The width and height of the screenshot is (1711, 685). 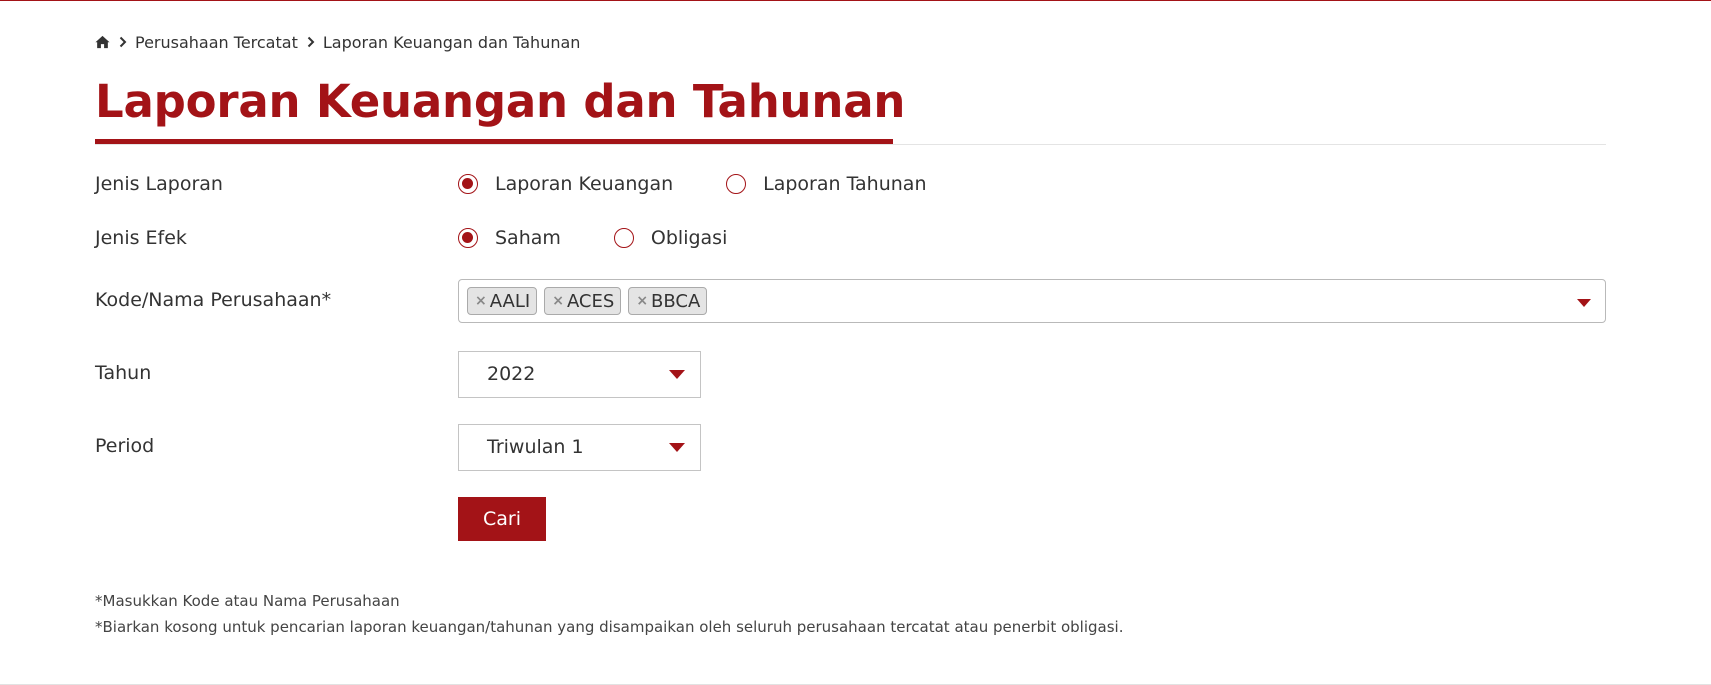 I want to click on tag-bbca: × BBCA, so click(x=668, y=301).